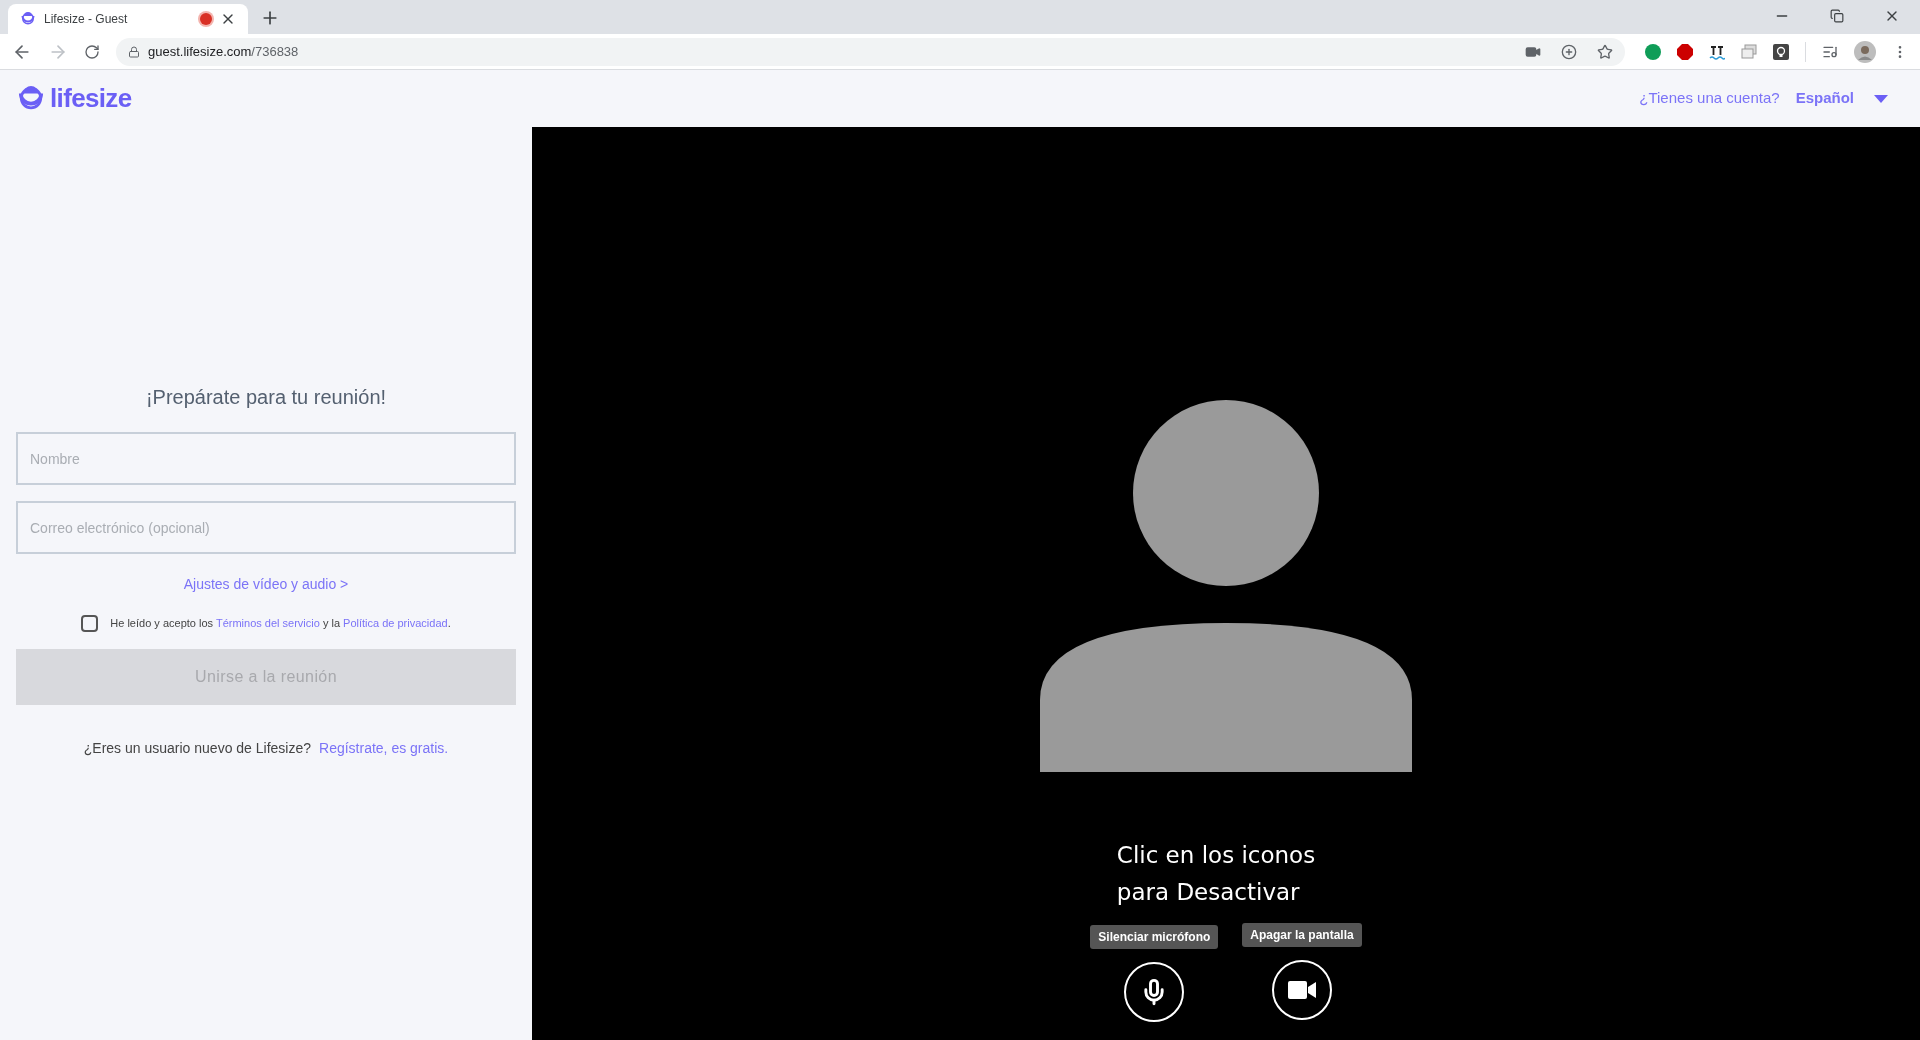  Describe the element at coordinates (1709, 98) in the screenshot. I see `account-link: ¿Tienes una cuenta?` at that location.